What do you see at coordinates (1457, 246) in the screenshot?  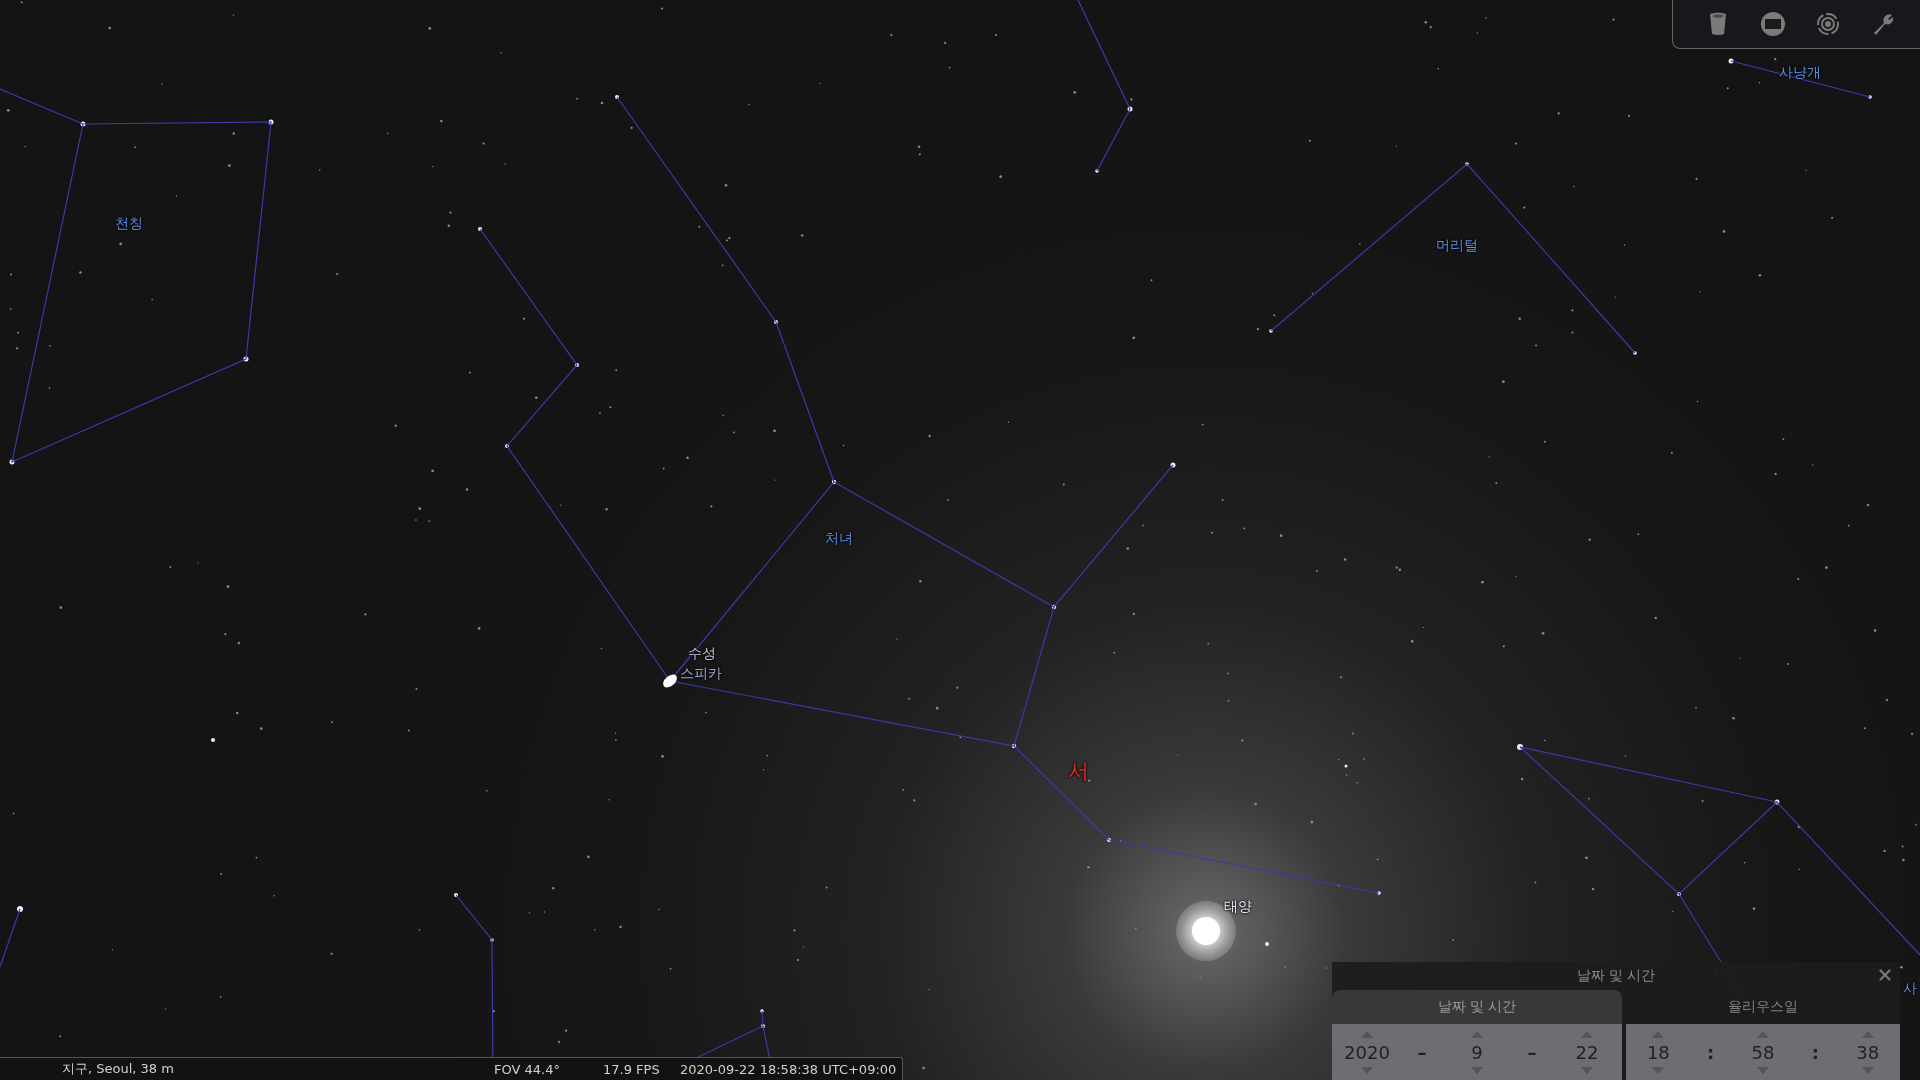 I see `constellation-label: 머리털` at bounding box center [1457, 246].